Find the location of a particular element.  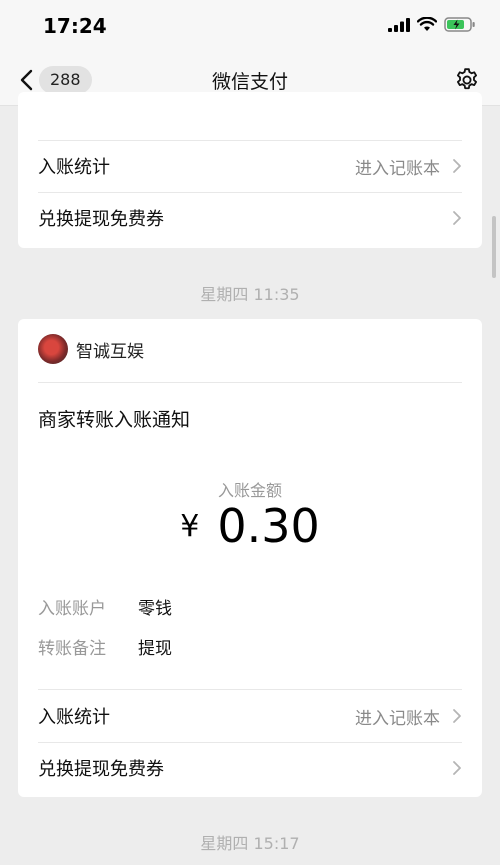

detail-row-remark: 转账备注 提现 is located at coordinates (105, 646).